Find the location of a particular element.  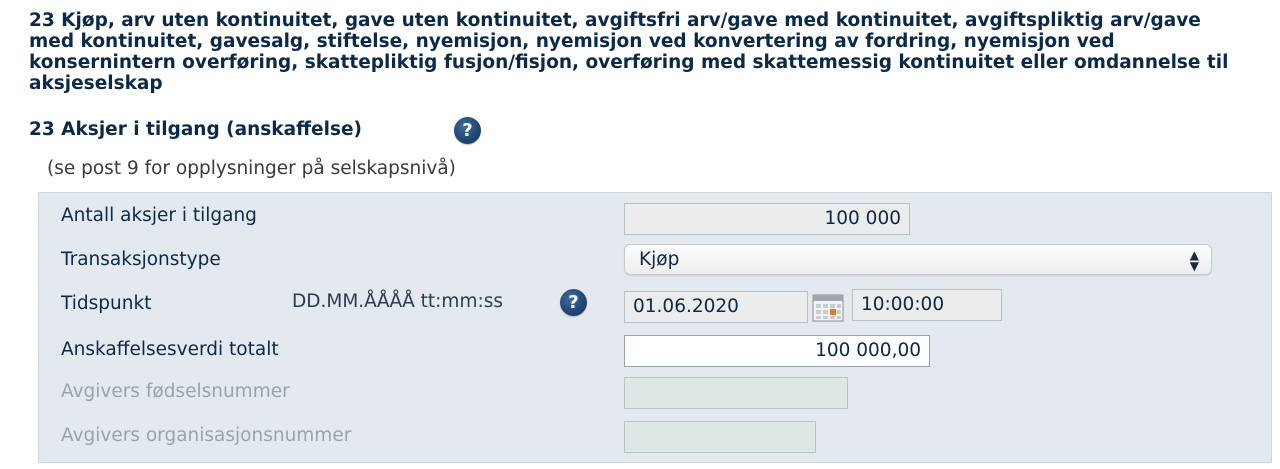

calendar-icon is located at coordinates (828, 307).